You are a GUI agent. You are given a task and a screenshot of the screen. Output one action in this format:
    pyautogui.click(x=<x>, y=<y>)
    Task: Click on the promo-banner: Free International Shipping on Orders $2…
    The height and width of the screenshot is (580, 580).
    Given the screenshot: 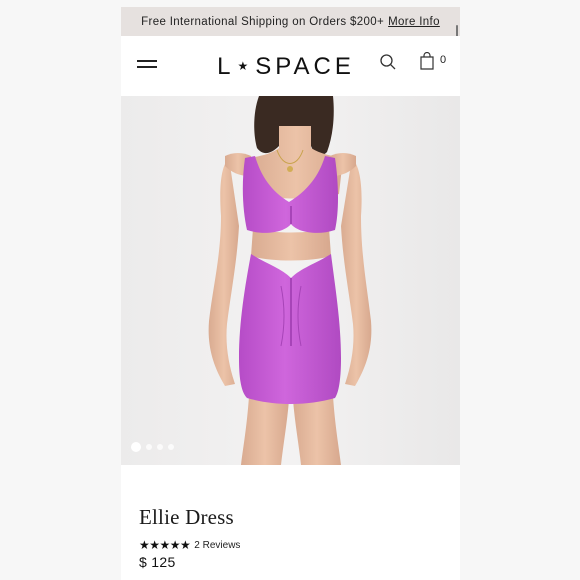 What is the action you would take?
    pyautogui.click(x=290, y=21)
    